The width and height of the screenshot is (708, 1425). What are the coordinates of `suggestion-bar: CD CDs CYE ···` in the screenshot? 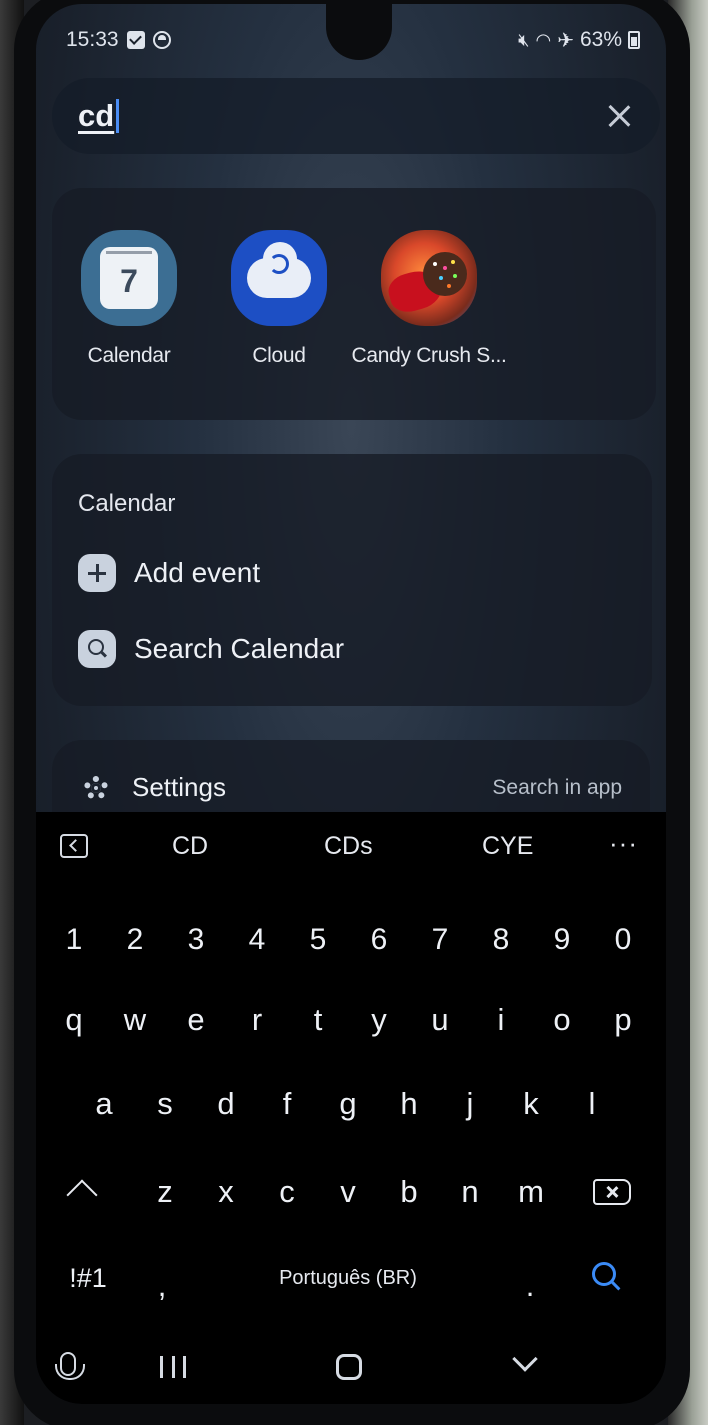 It's located at (351, 850).